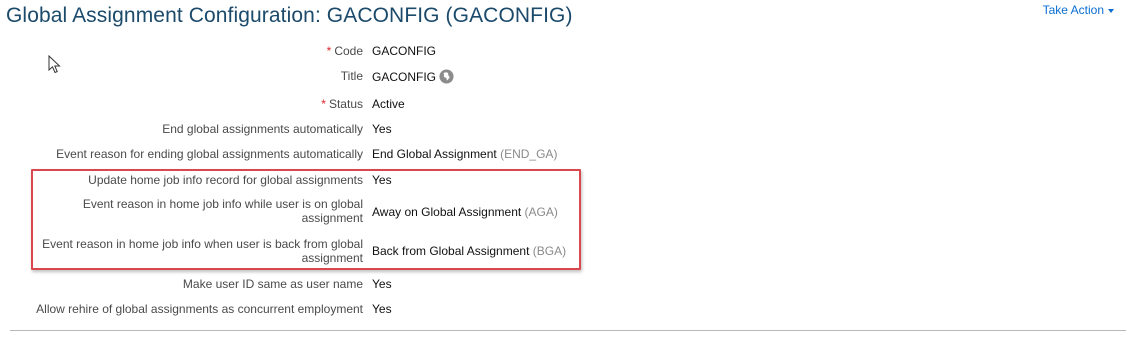  Describe the element at coordinates (262, 129) in the screenshot. I see `field-label: End global assignments automatically` at that location.